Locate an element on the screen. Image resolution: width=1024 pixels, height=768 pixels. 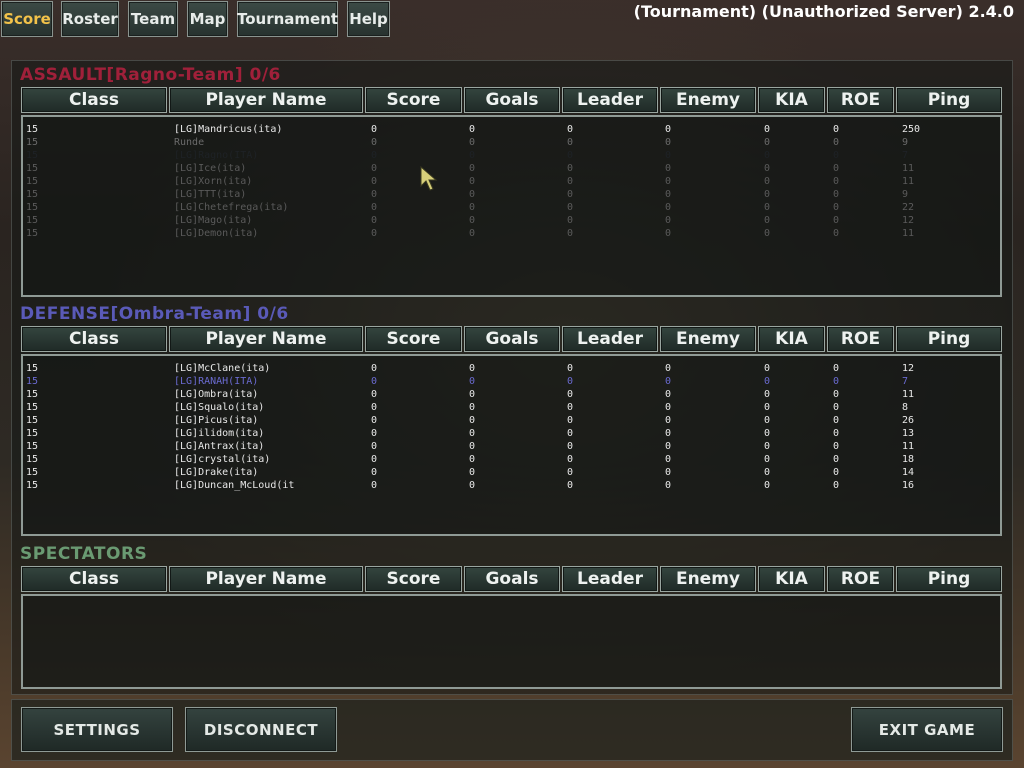
assault-player-row: 15 [LG]Ice(ita) 0 0 0 0 0 0 11 is located at coordinates (511, 168).